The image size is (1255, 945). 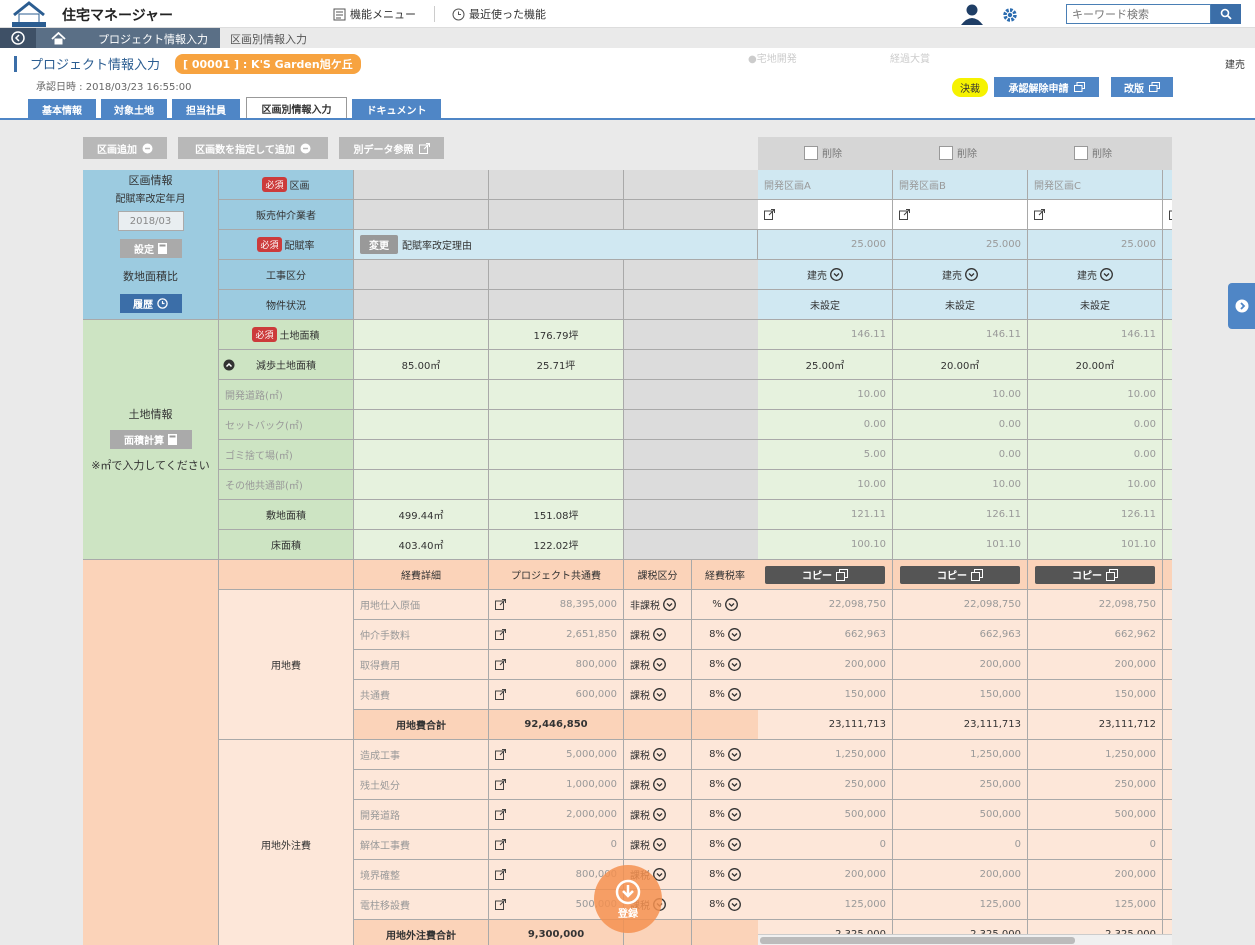 I want to click on expense-amount-text: 600,000, so click(x=596, y=694).